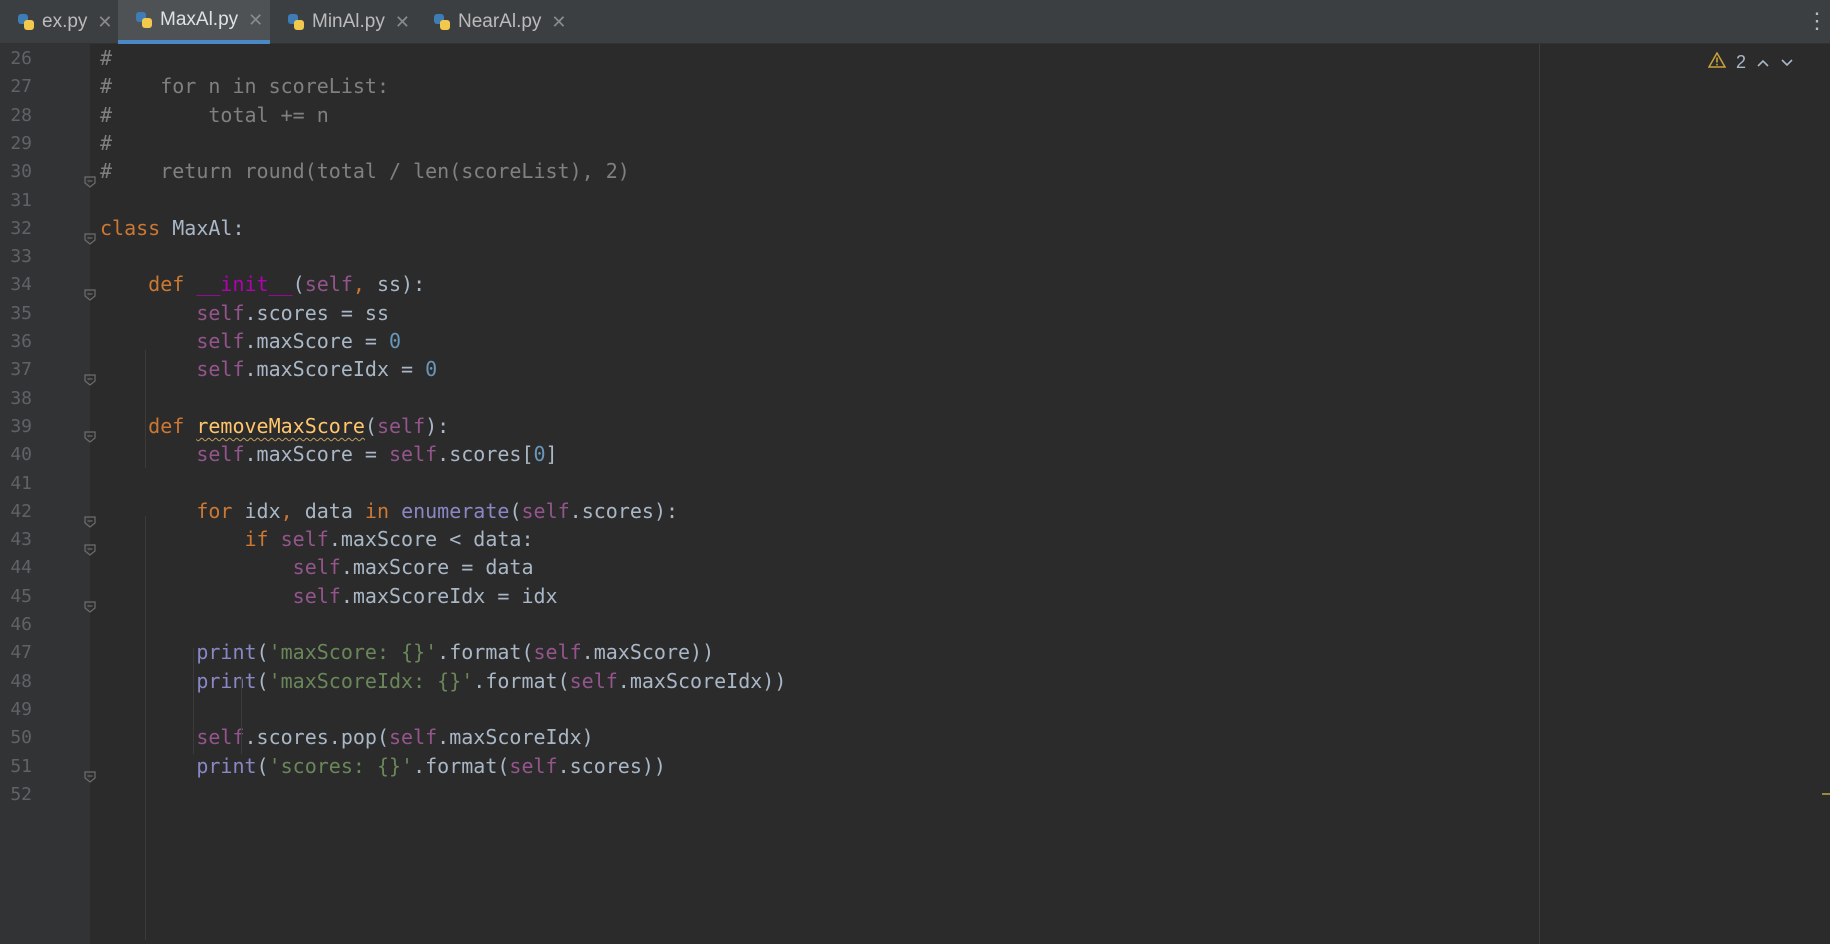 This screenshot has width=1830, height=944. Describe the element at coordinates (1539, 494) in the screenshot. I see `right-margin-guide` at that location.